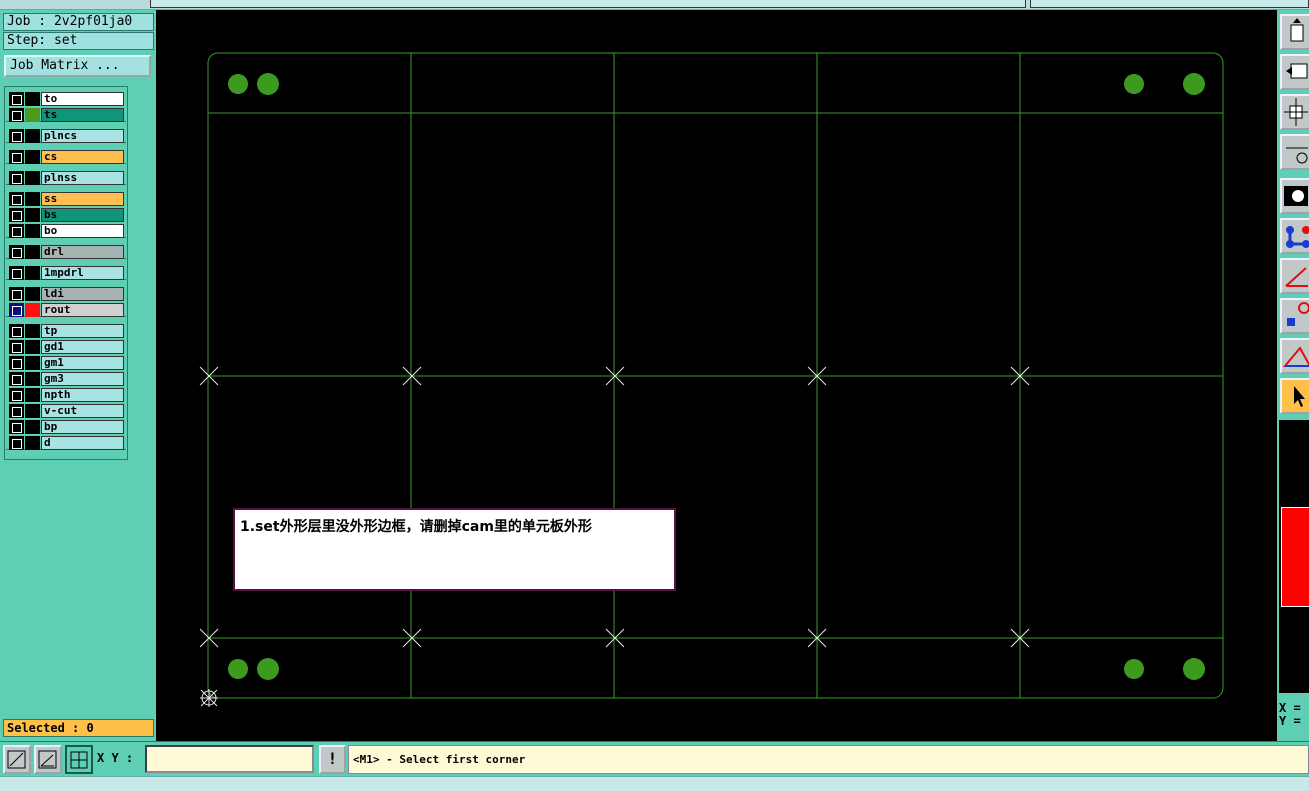 Image resolution: width=1309 pixels, height=791 pixels. Describe the element at coordinates (82, 99) in the screenshot. I see `layer-name: to` at that location.